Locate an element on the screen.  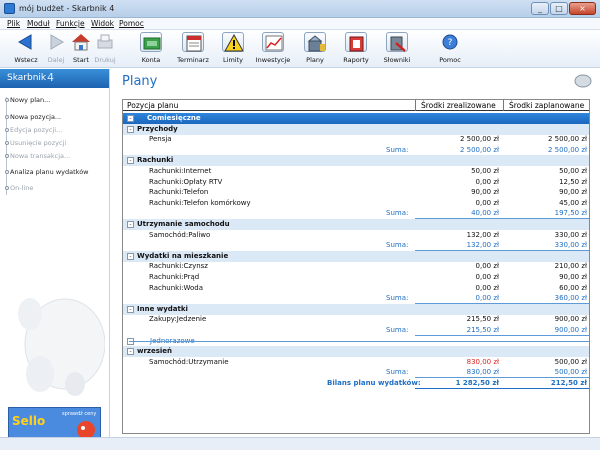
minimize-button: _ is located at coordinates (540, 8).